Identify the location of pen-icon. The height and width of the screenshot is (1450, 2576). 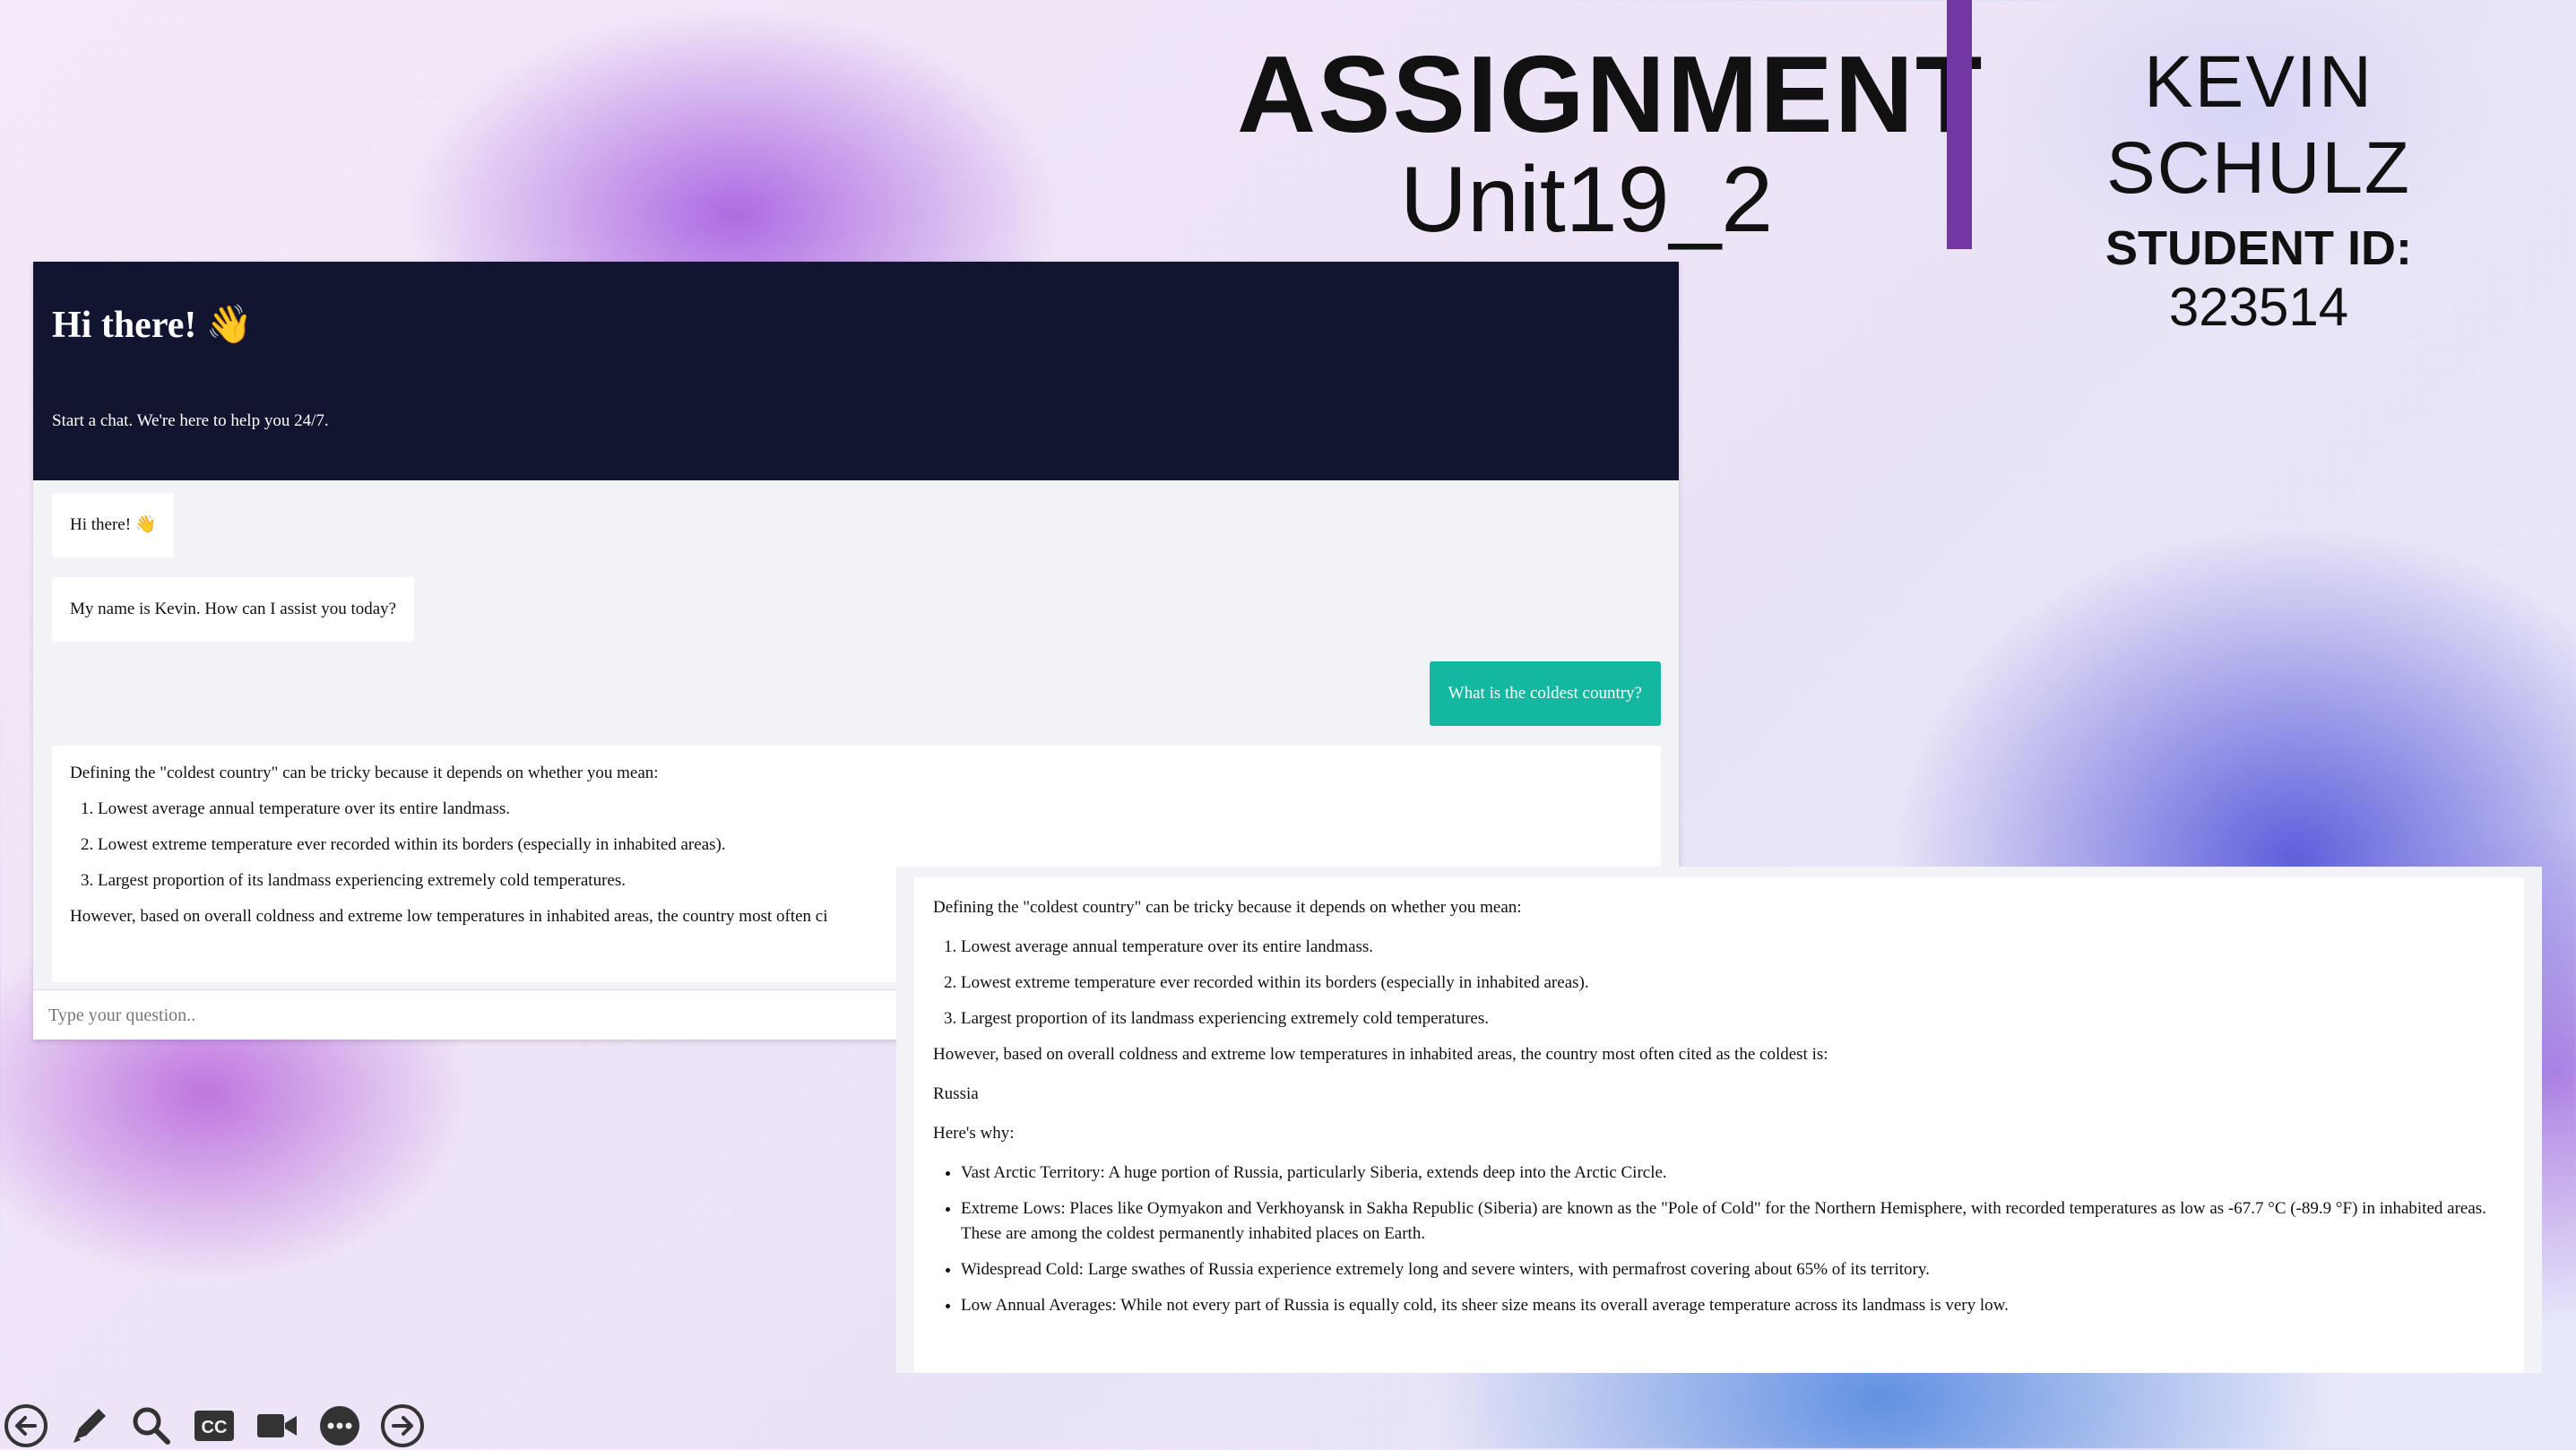
(89, 1426).